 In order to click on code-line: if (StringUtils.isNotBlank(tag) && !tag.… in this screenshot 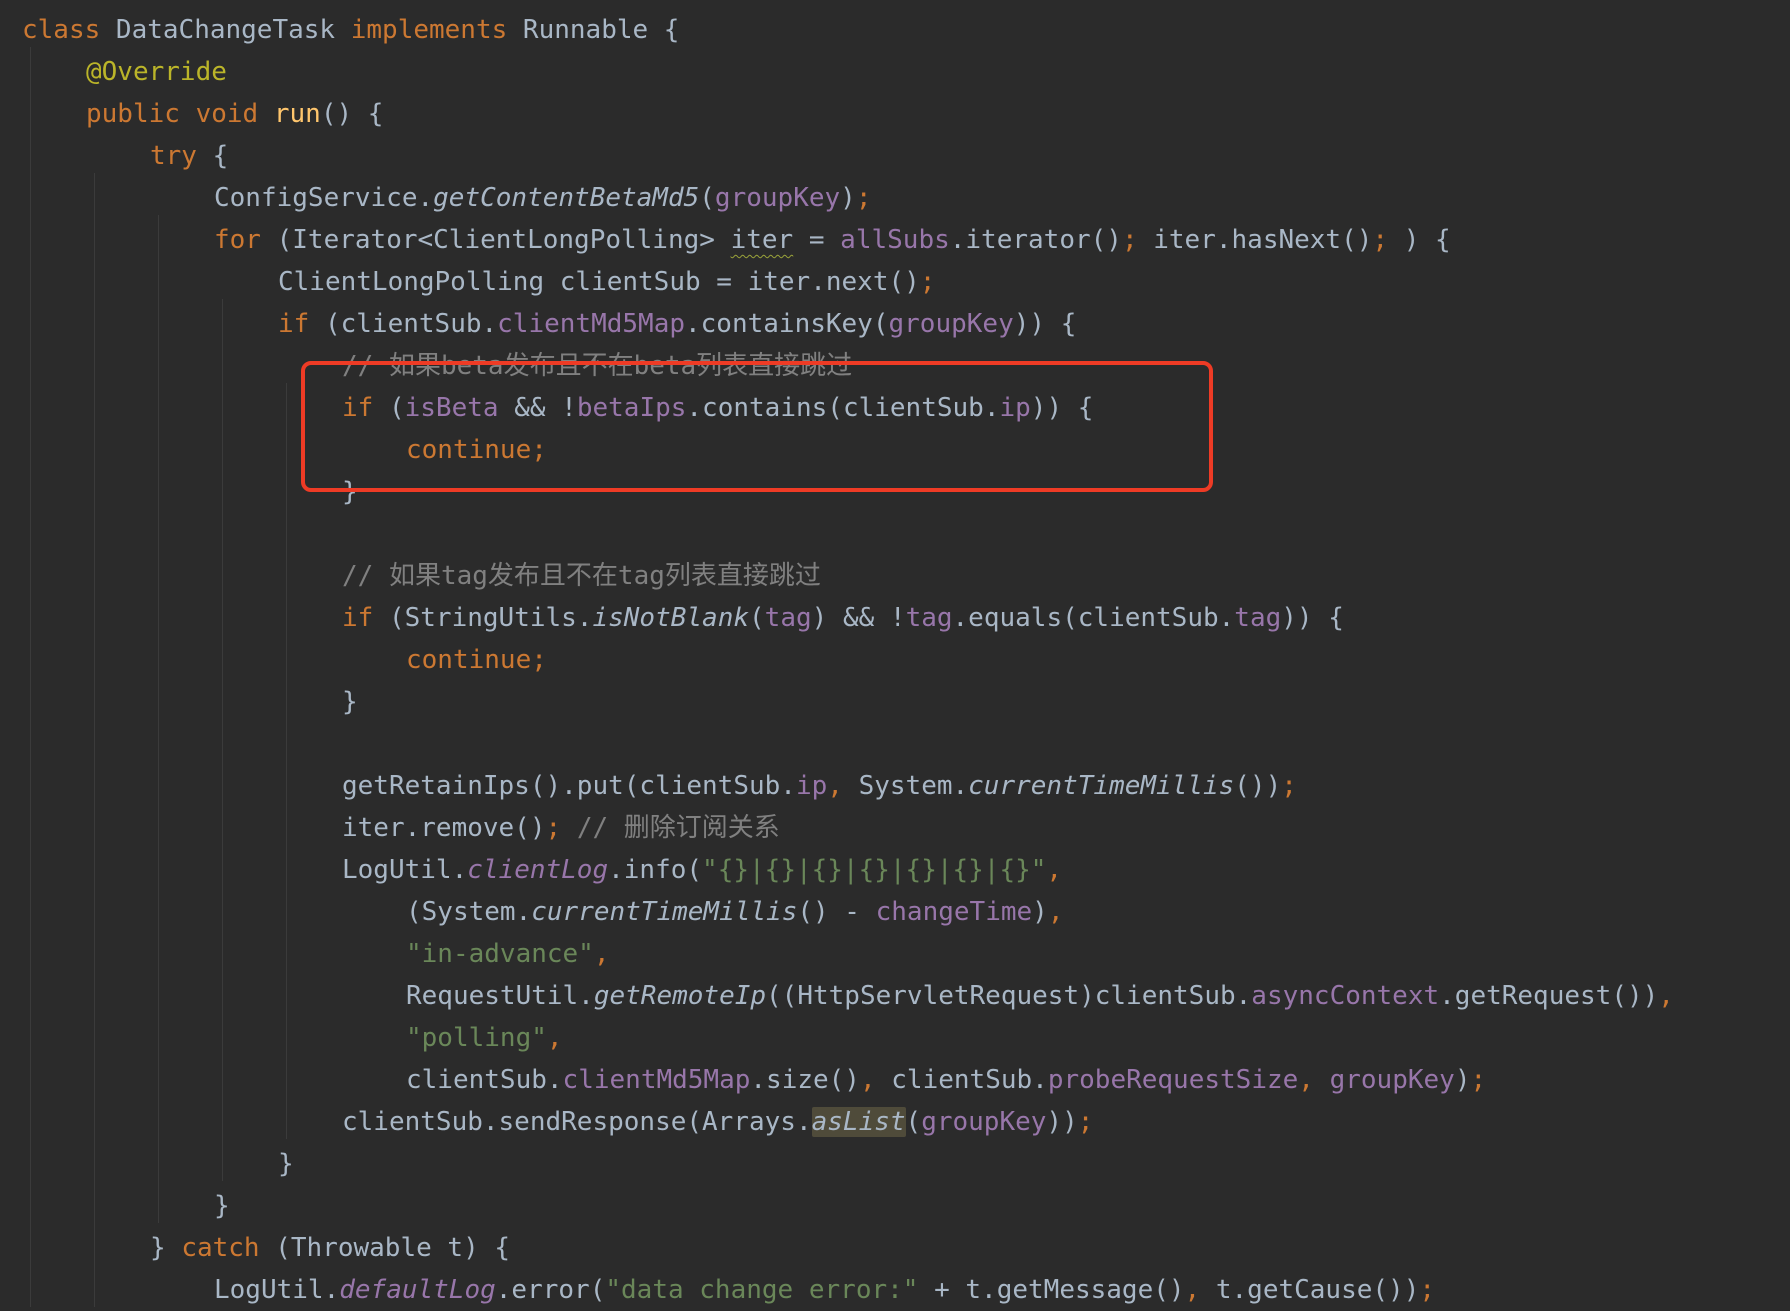, I will do `click(843, 618)`.